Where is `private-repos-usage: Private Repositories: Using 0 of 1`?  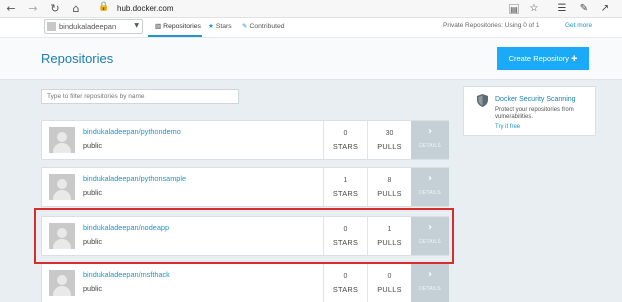 private-repos-usage: Private Repositories: Using 0 of 1 is located at coordinates (491, 25).